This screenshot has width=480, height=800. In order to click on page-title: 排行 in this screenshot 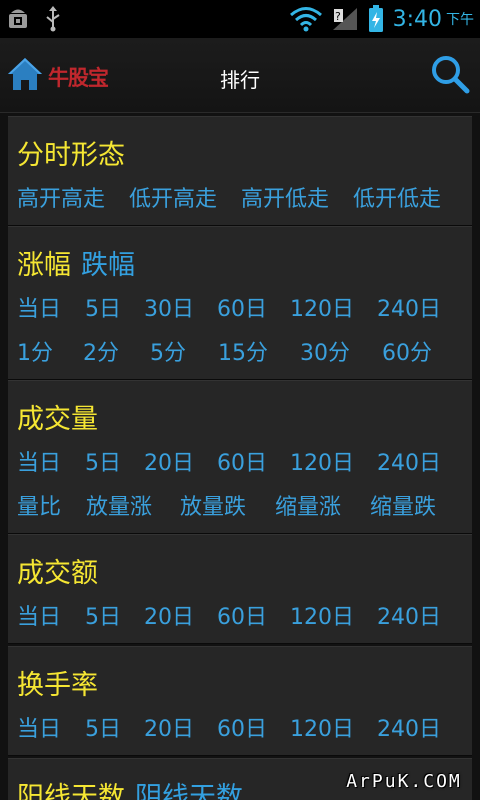, I will do `click(240, 80)`.